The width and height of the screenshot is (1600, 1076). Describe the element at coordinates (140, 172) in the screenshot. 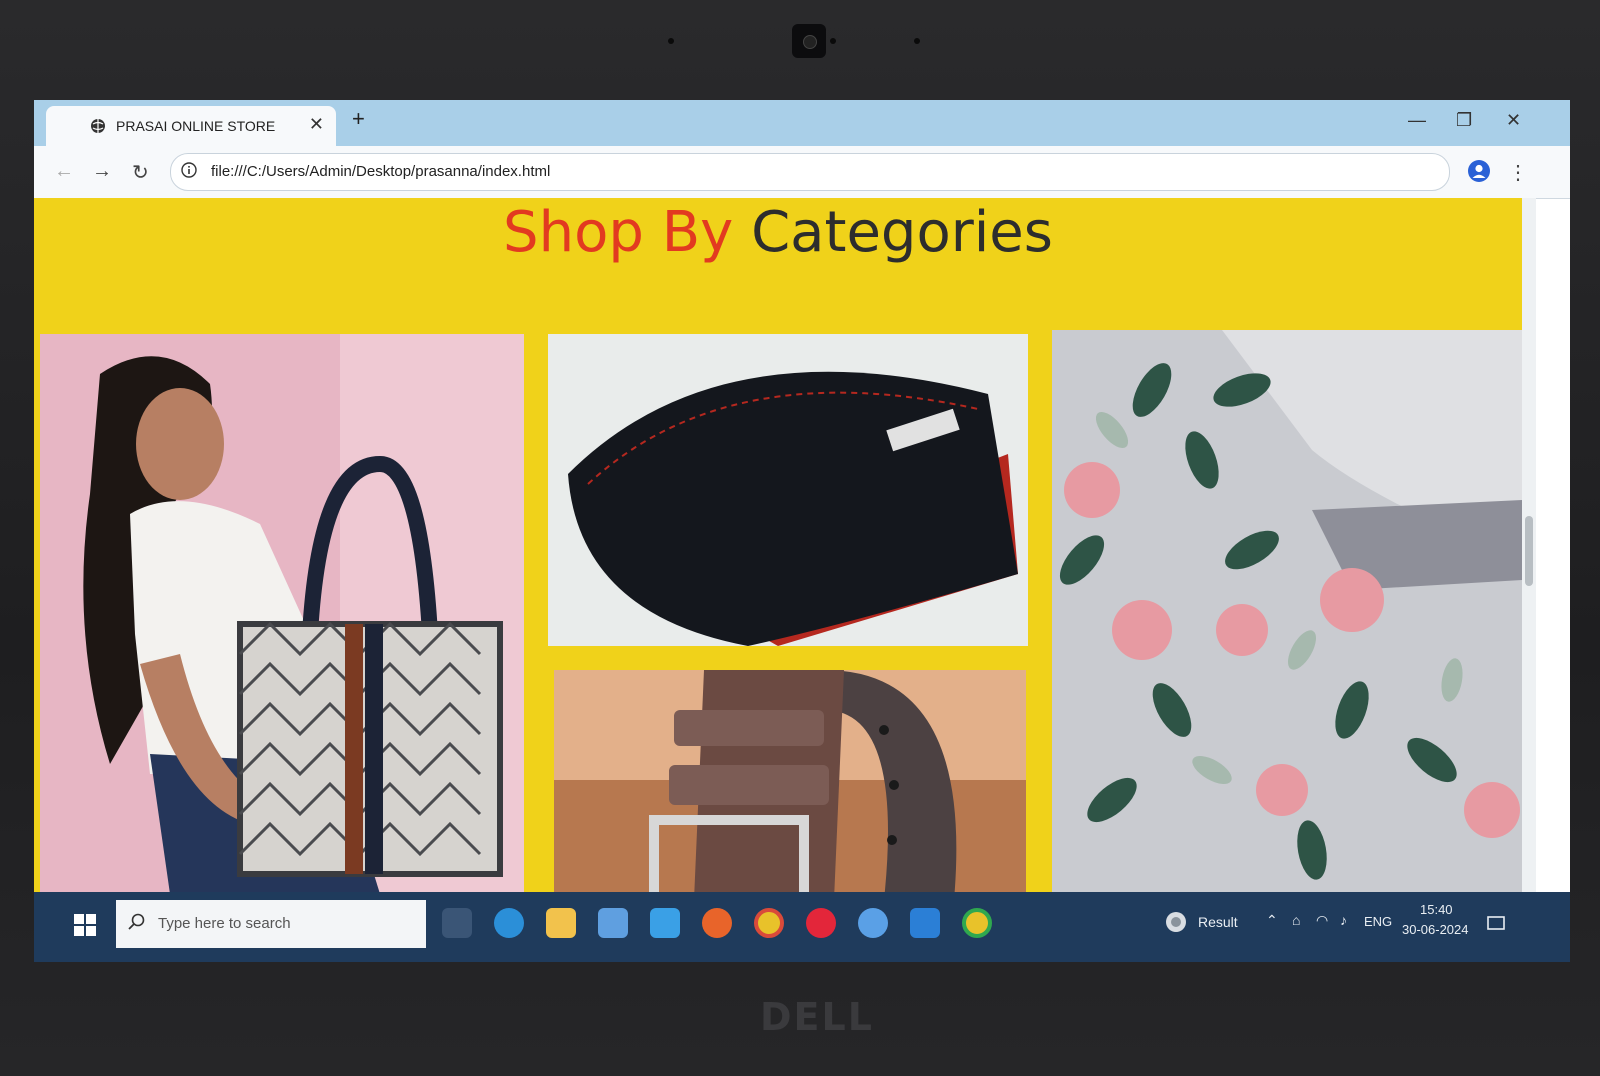

I see `reload-button: ↻` at that location.